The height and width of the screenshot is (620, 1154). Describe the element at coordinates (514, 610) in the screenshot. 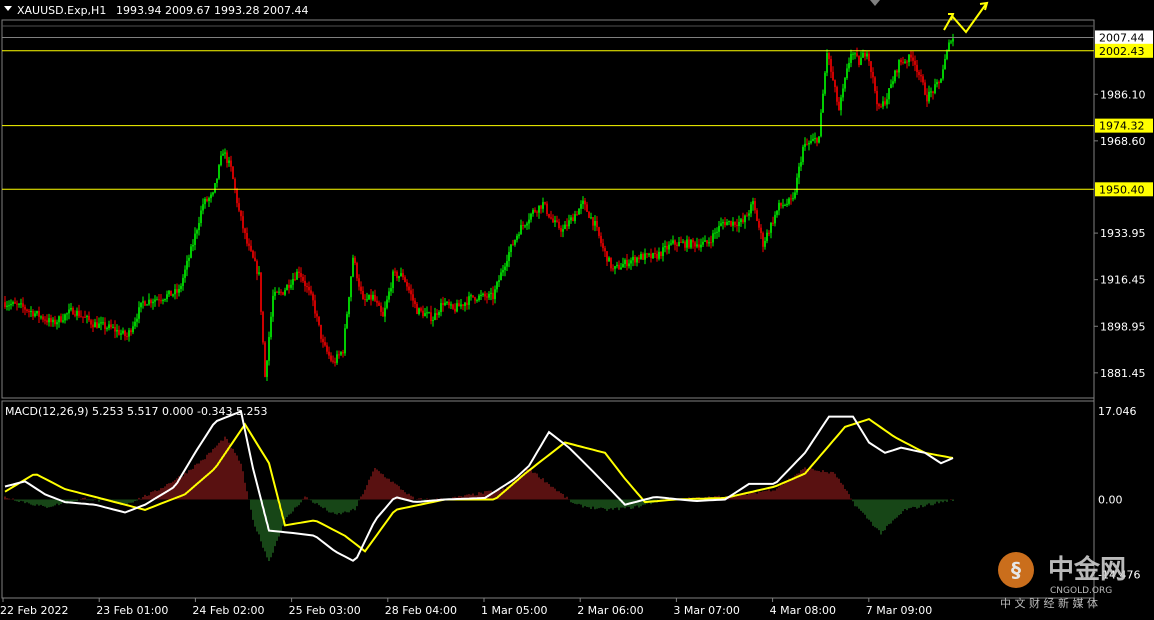

I see `time-tick-label: 1 Mar 05:00` at that location.